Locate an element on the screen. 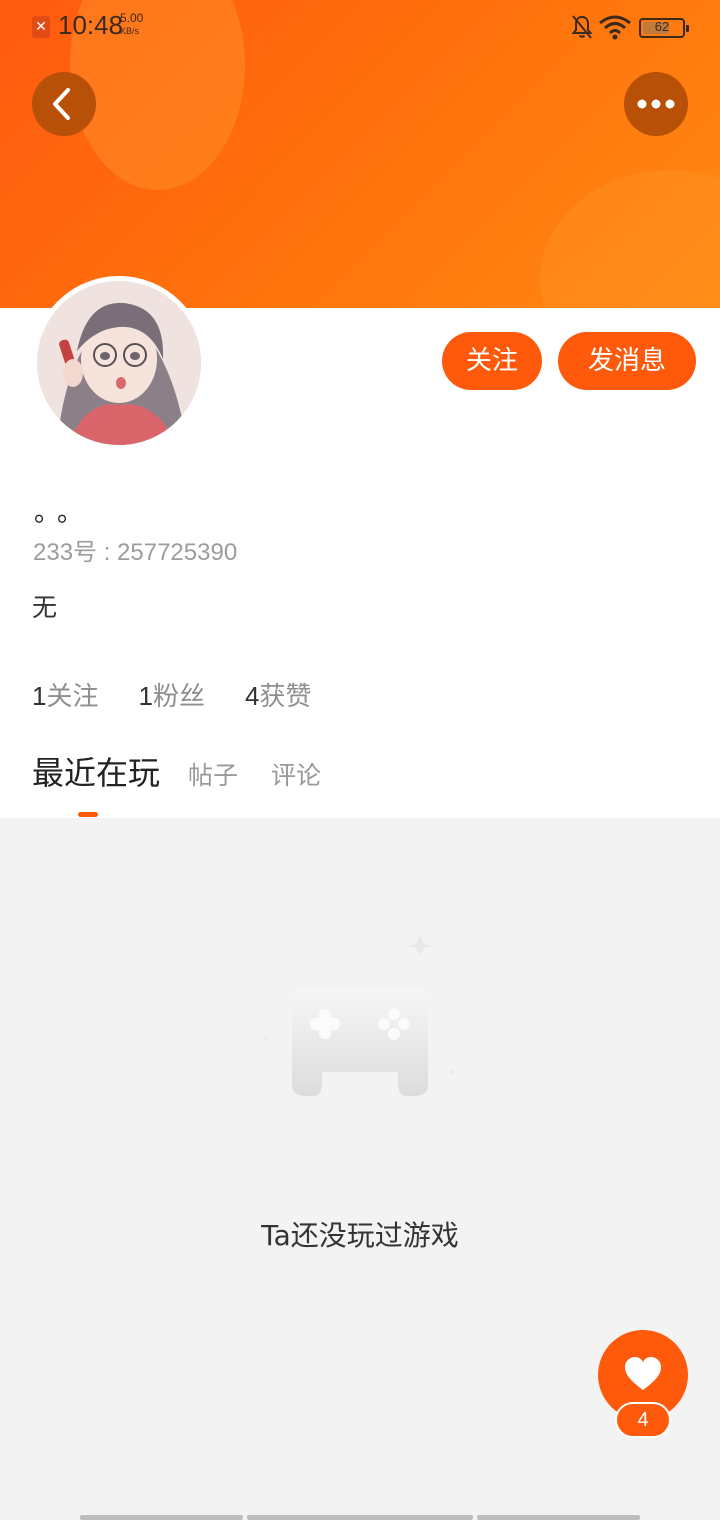  tab-posts: 帖子 is located at coordinates (213, 774).